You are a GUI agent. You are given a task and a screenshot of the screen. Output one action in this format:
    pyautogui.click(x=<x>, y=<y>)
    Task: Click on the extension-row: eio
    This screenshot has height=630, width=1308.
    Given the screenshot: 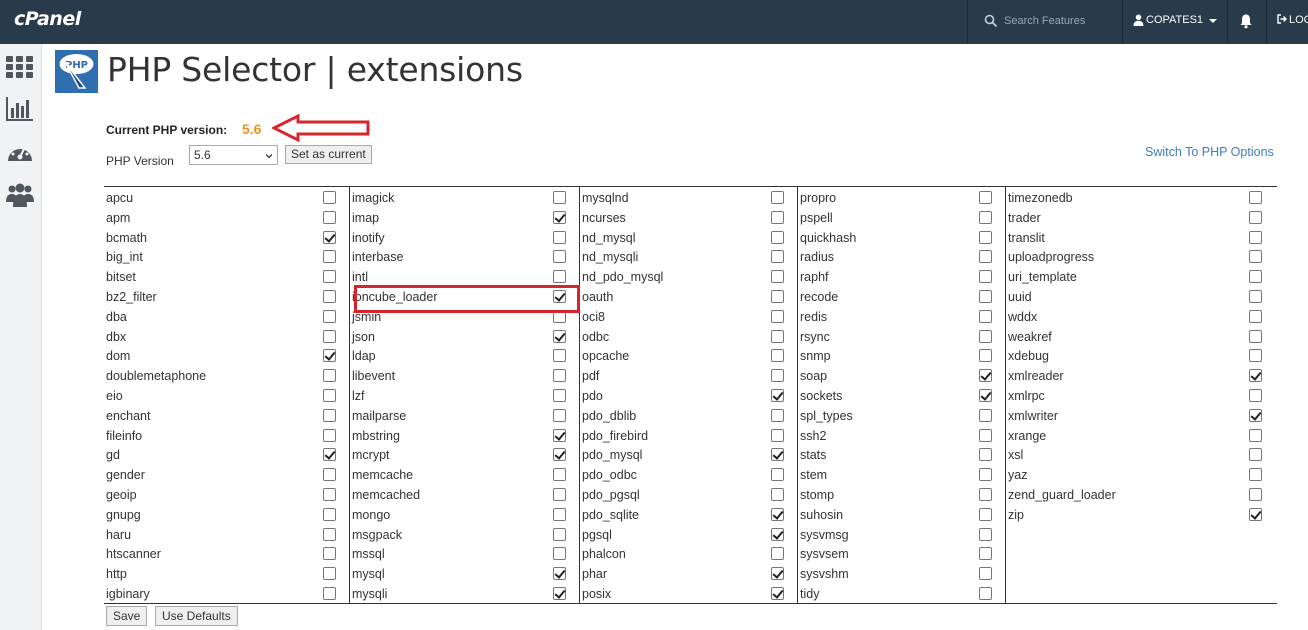 What is the action you would take?
    pyautogui.click(x=226, y=396)
    